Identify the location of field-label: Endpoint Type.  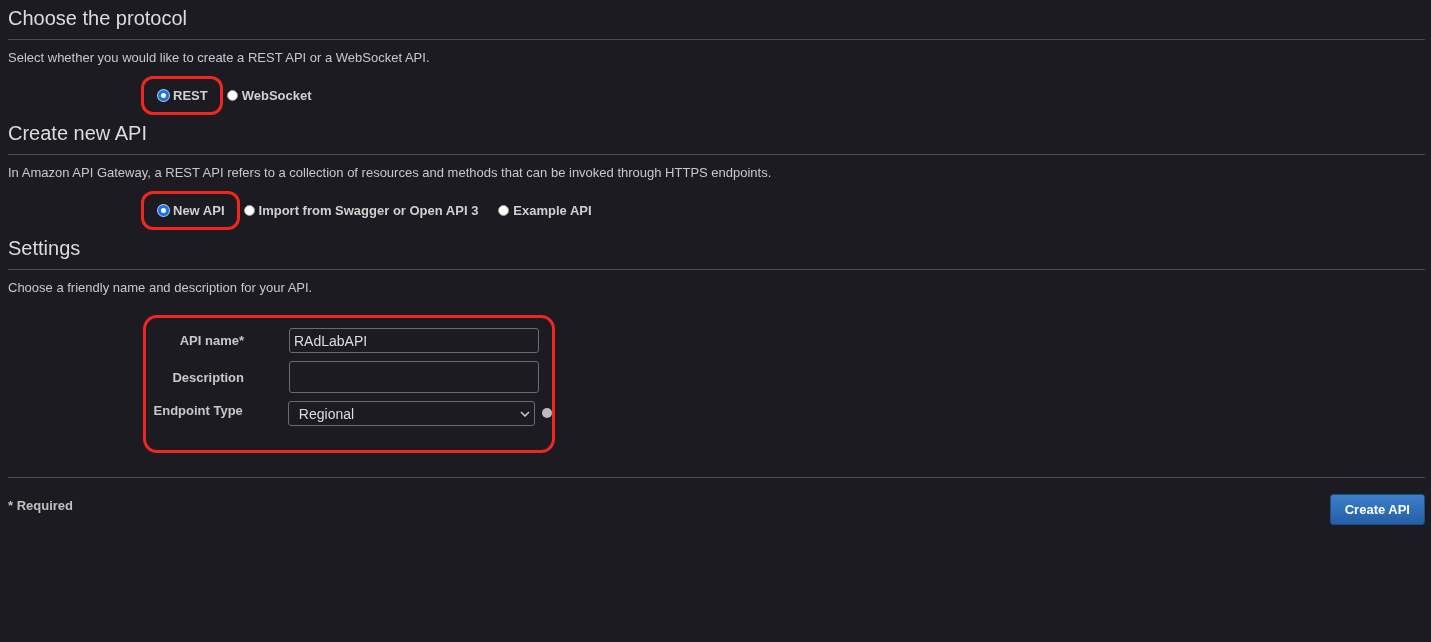
(197, 410).